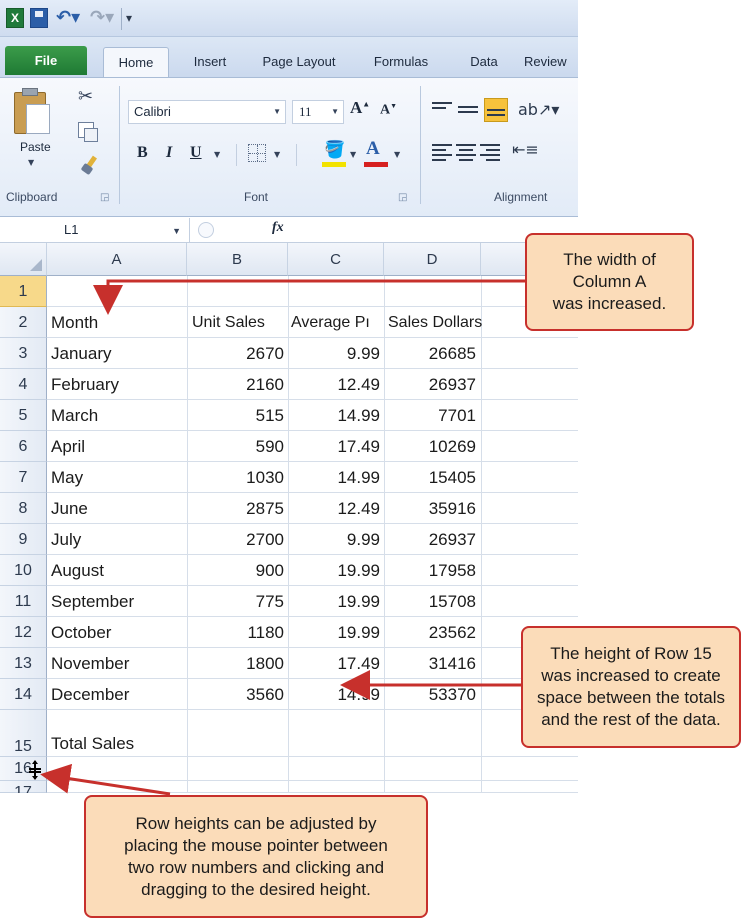 Image resolution: width=751 pixels, height=923 pixels. Describe the element at coordinates (67, 477) in the screenshot. I see `cell-a7: May` at that location.